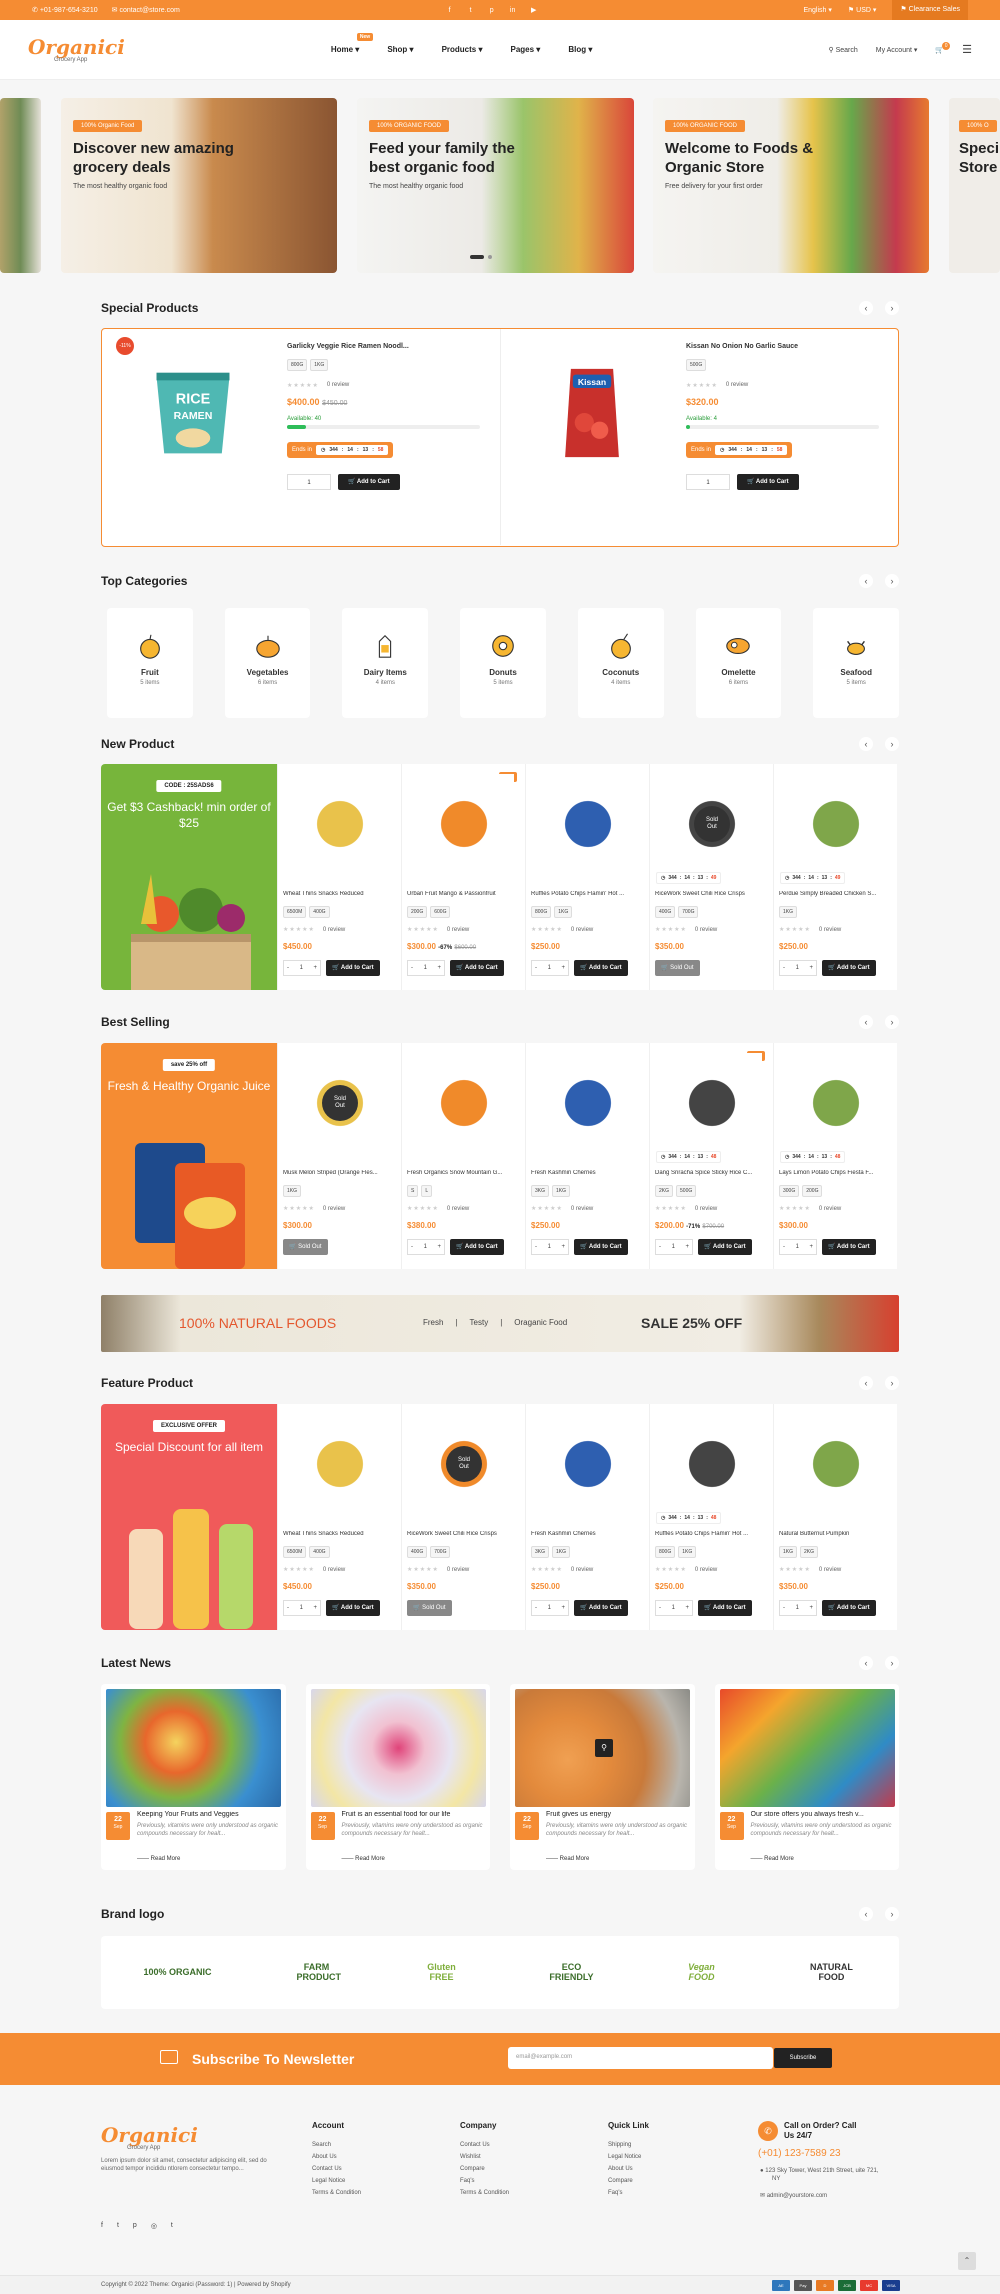 Image resolution: width=1000 pixels, height=2294 pixels. I want to click on product-name: RiceWork Sweet Chili Rice Crisps, so click(713, 894).